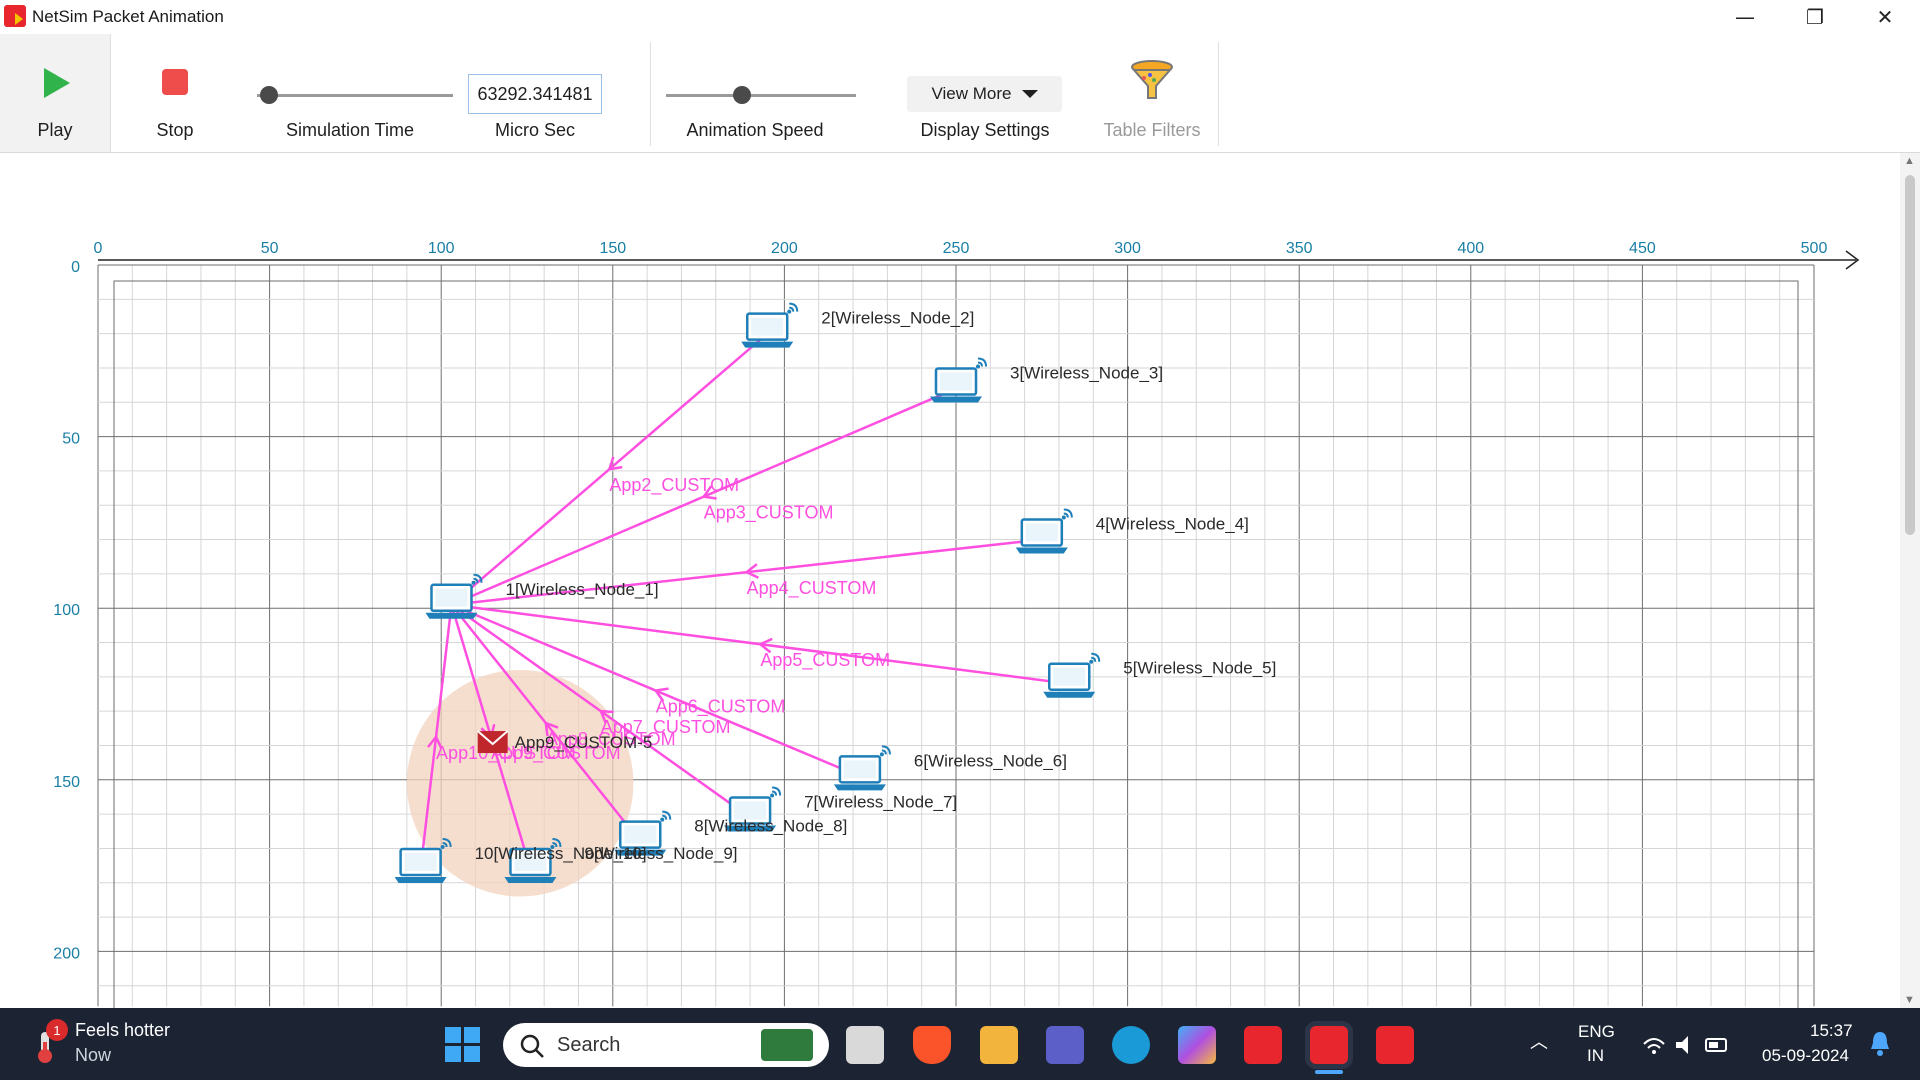 This screenshot has width=1920, height=1080. What do you see at coordinates (532, 1046) in the screenshot?
I see `search-icon` at bounding box center [532, 1046].